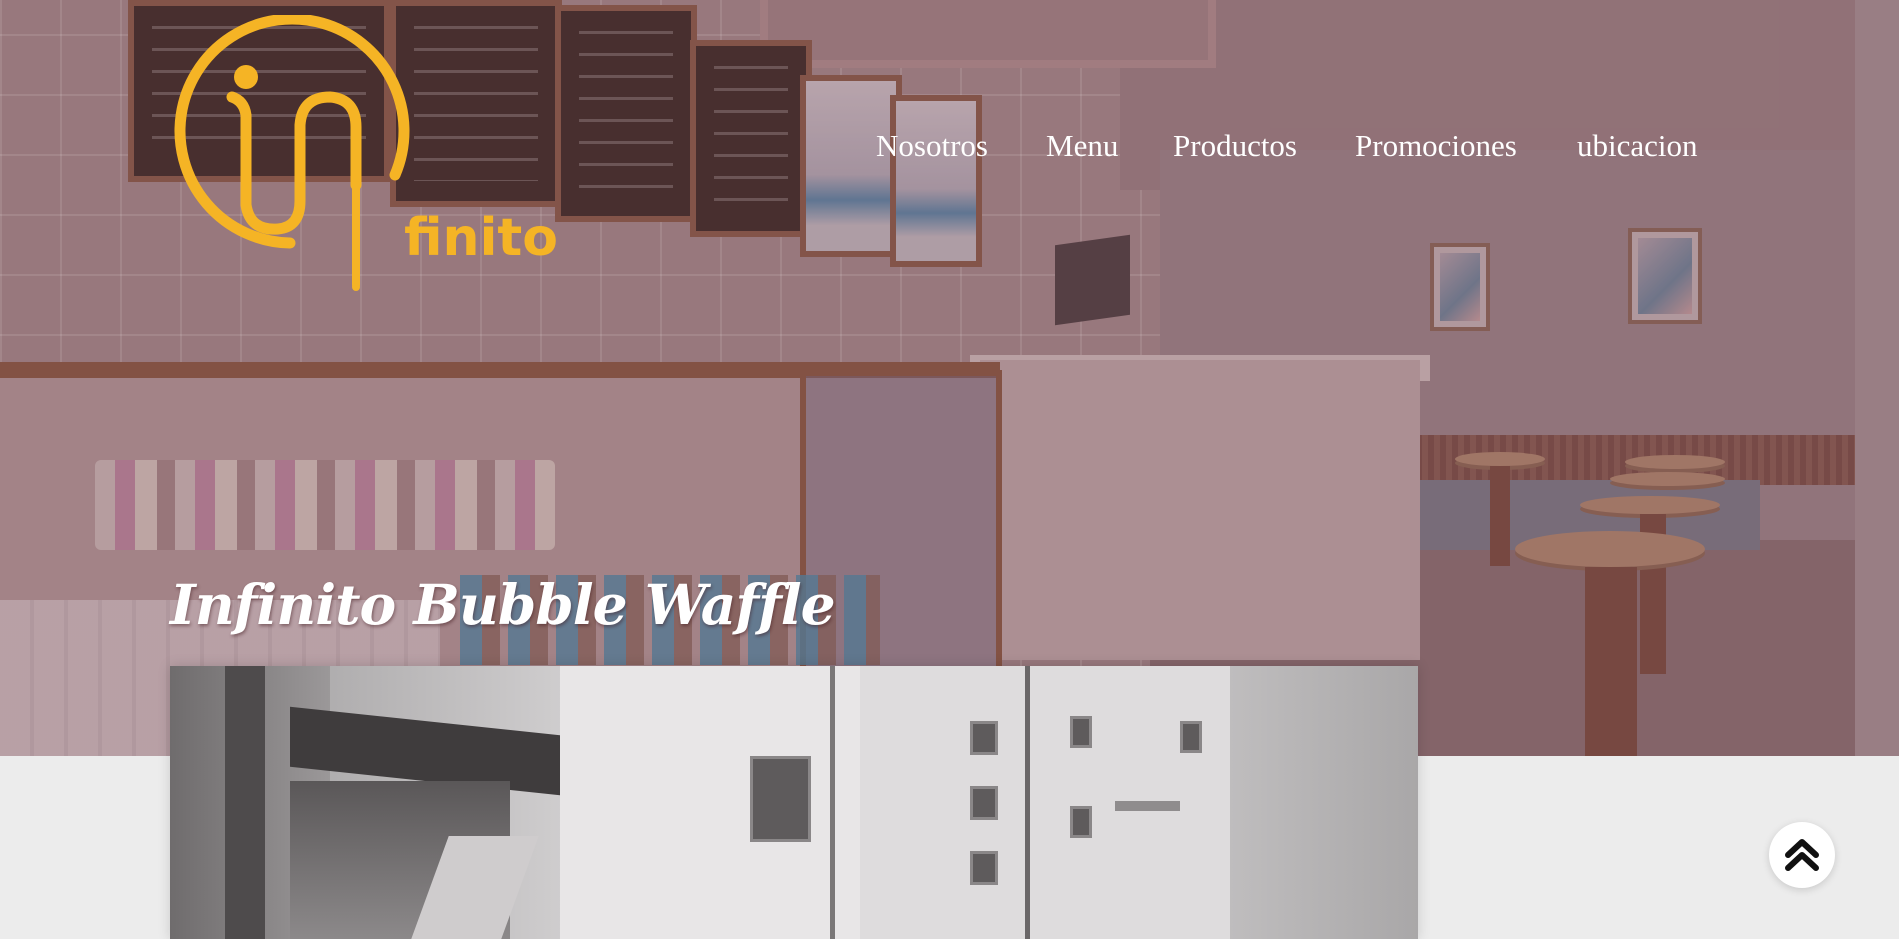 This screenshot has width=1899, height=939. I want to click on nav-link-ubicacion: ubicacion, so click(1637, 146).